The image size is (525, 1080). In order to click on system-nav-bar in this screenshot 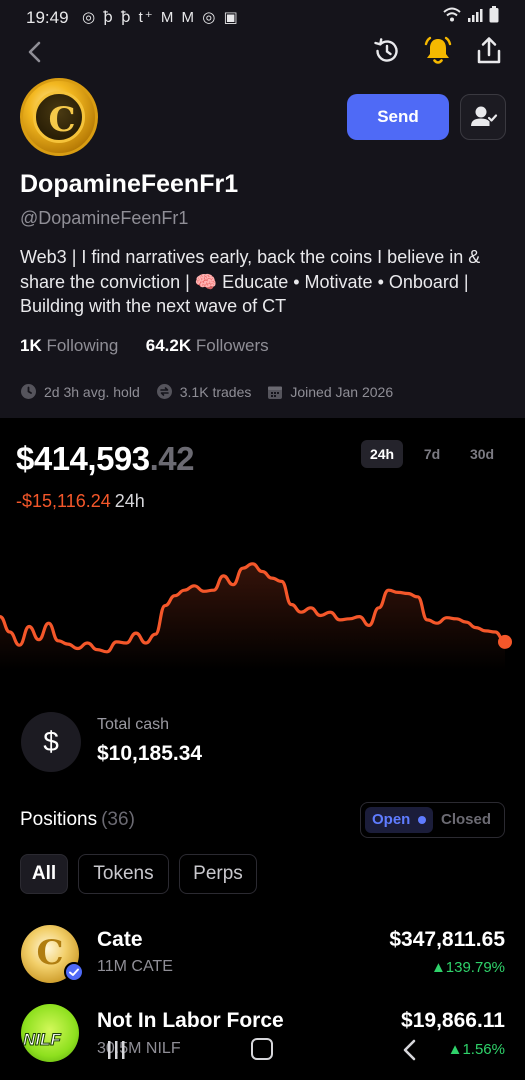, I will do `click(262, 1055)`.